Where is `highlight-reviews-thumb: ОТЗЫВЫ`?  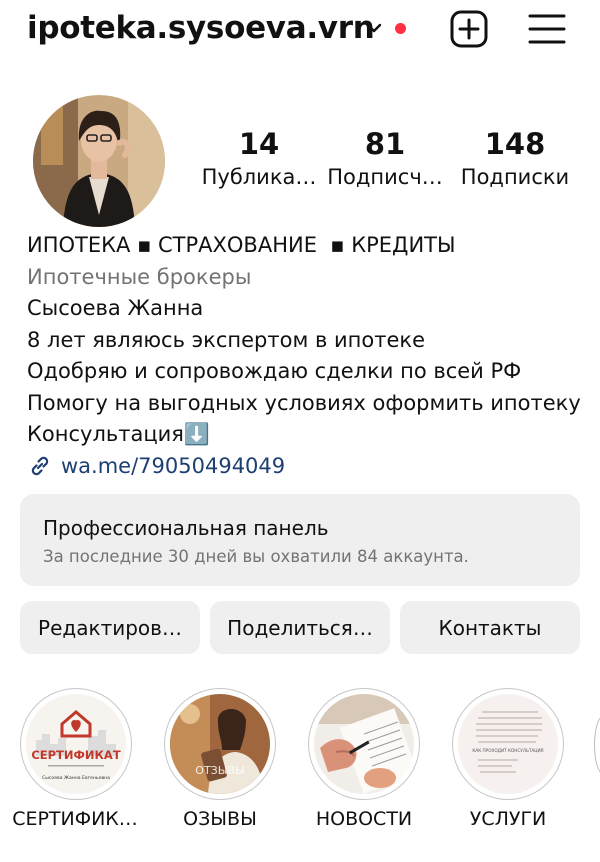
highlight-reviews-thumb: ОТЗЫВЫ is located at coordinates (220, 744).